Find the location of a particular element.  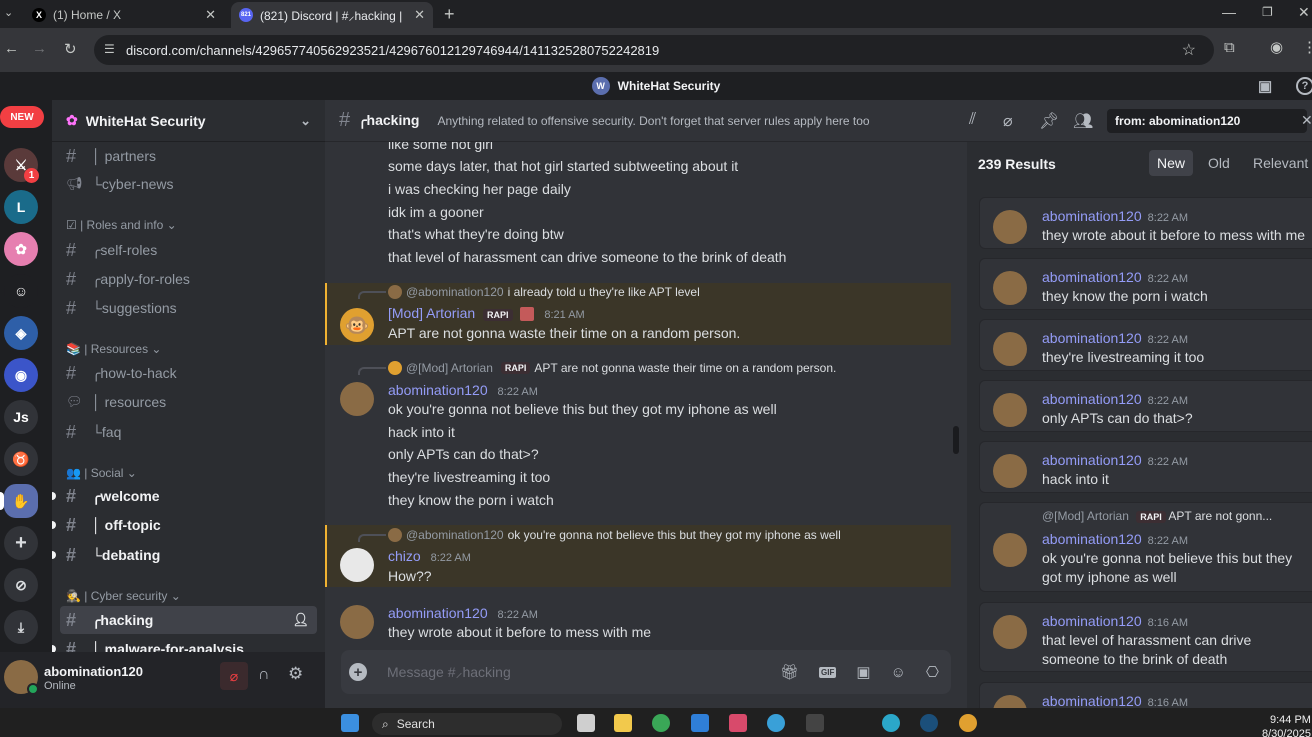

maximize-icon: ❐ is located at coordinates (1267, 12).